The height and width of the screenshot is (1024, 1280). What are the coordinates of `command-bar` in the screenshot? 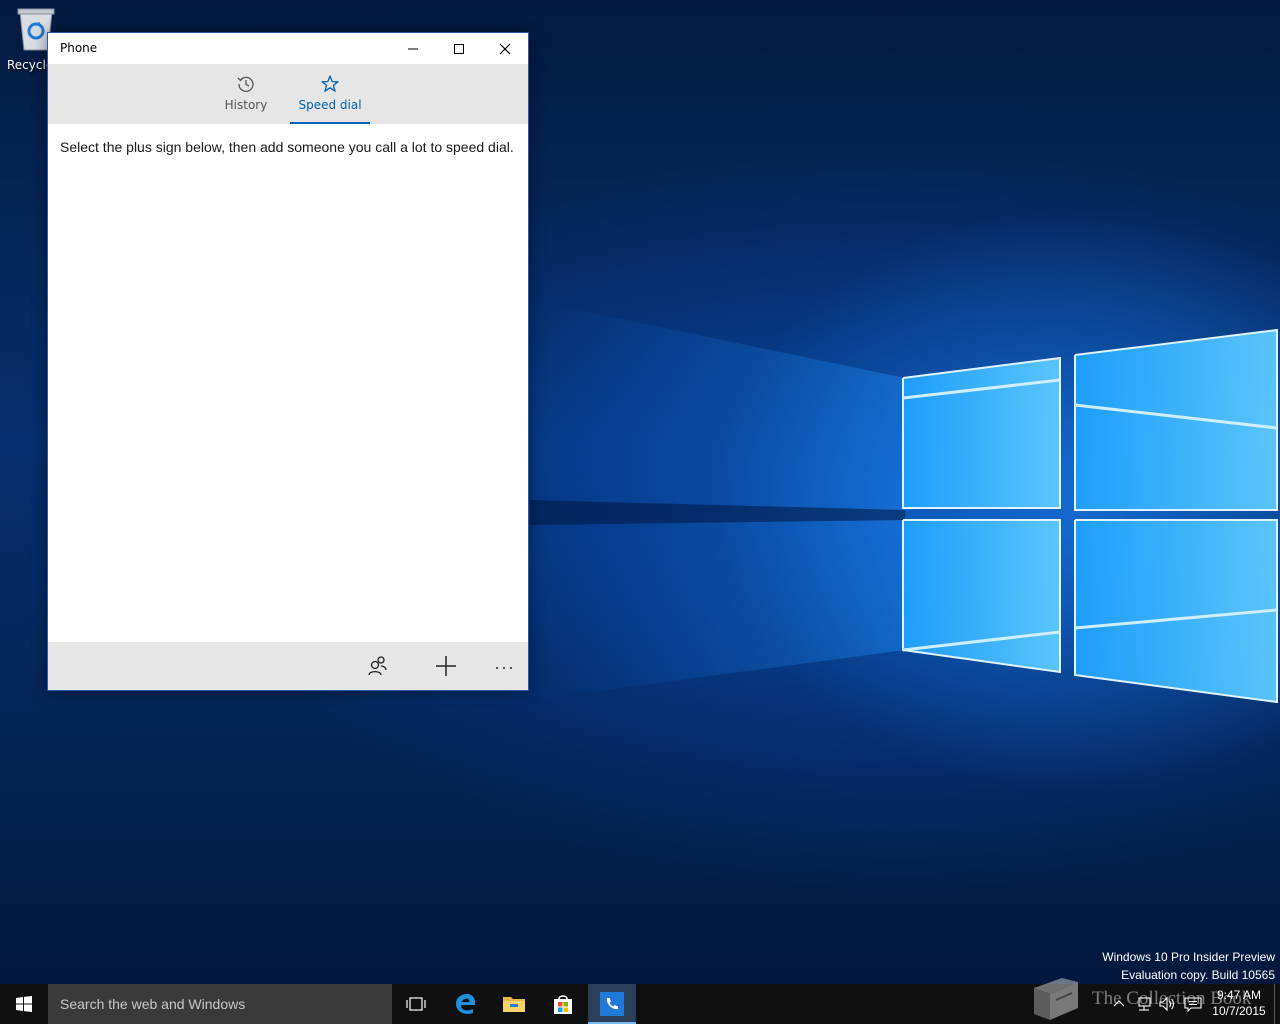 It's located at (288, 666).